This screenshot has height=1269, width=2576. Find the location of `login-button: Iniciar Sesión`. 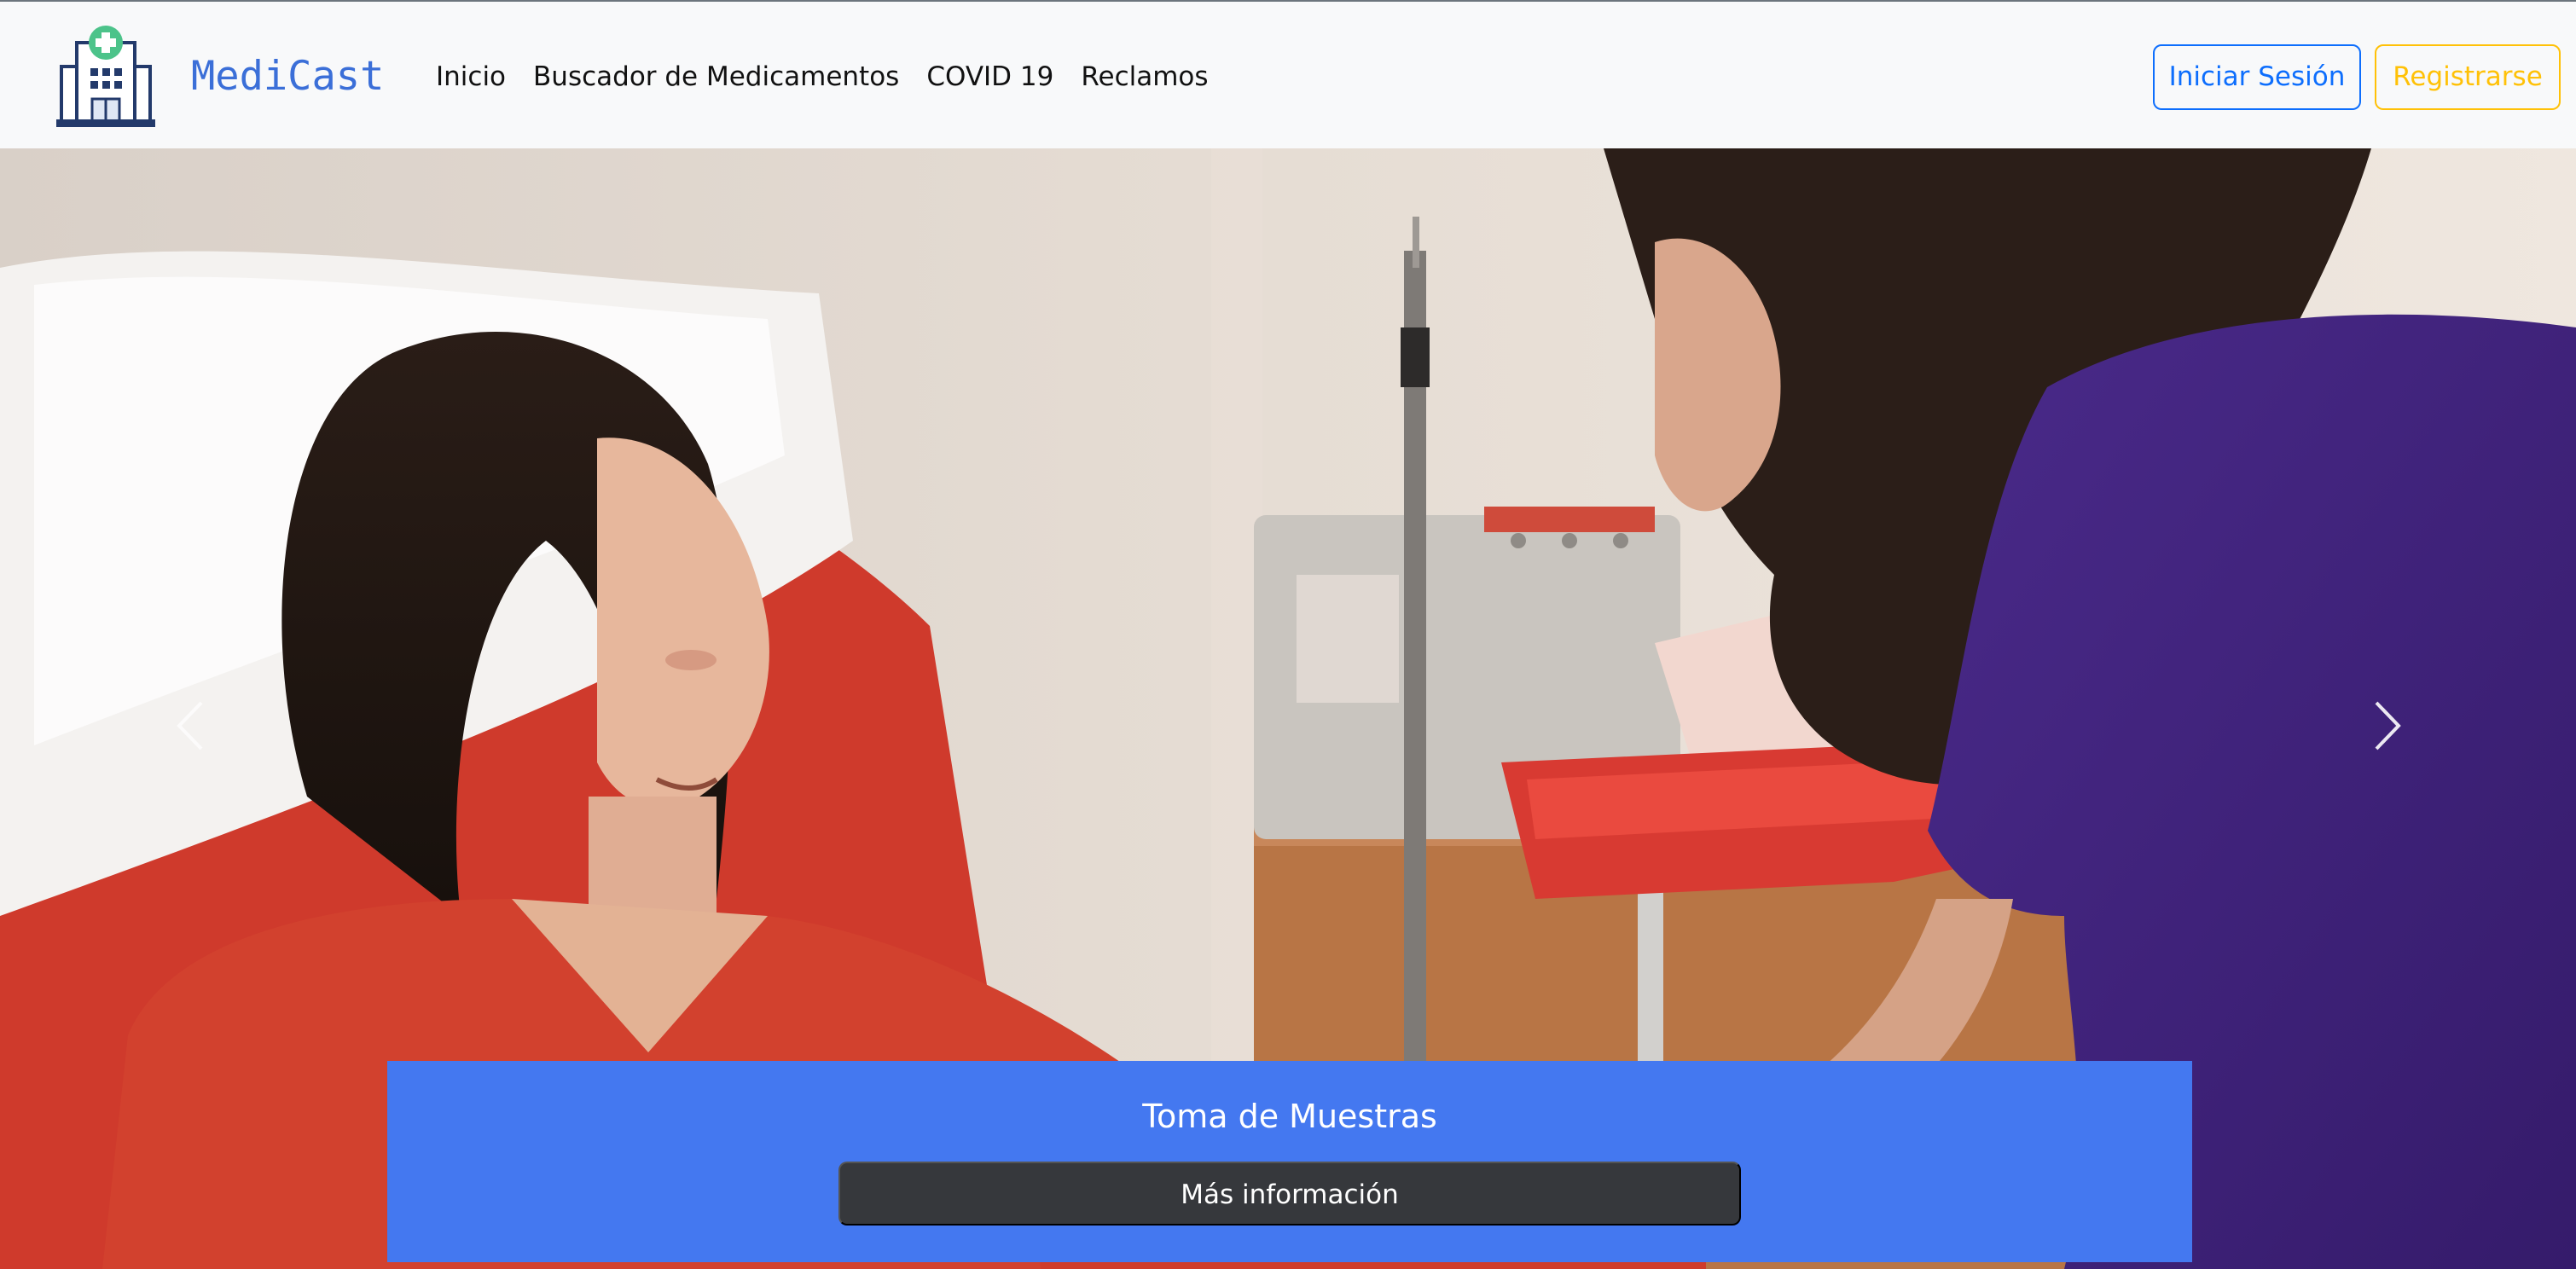

login-button: Iniciar Sesión is located at coordinates (2257, 77).